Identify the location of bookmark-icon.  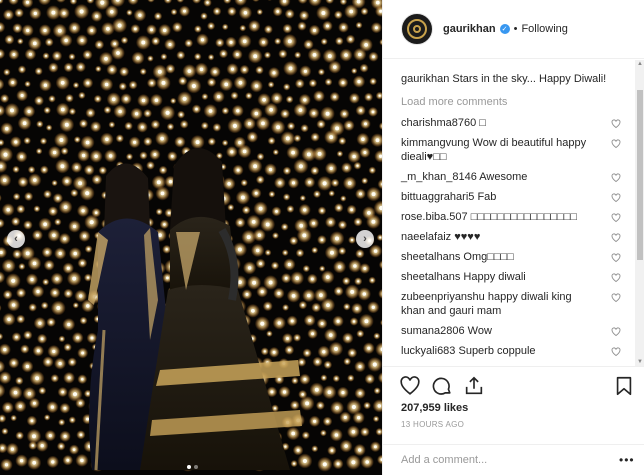
(624, 386).